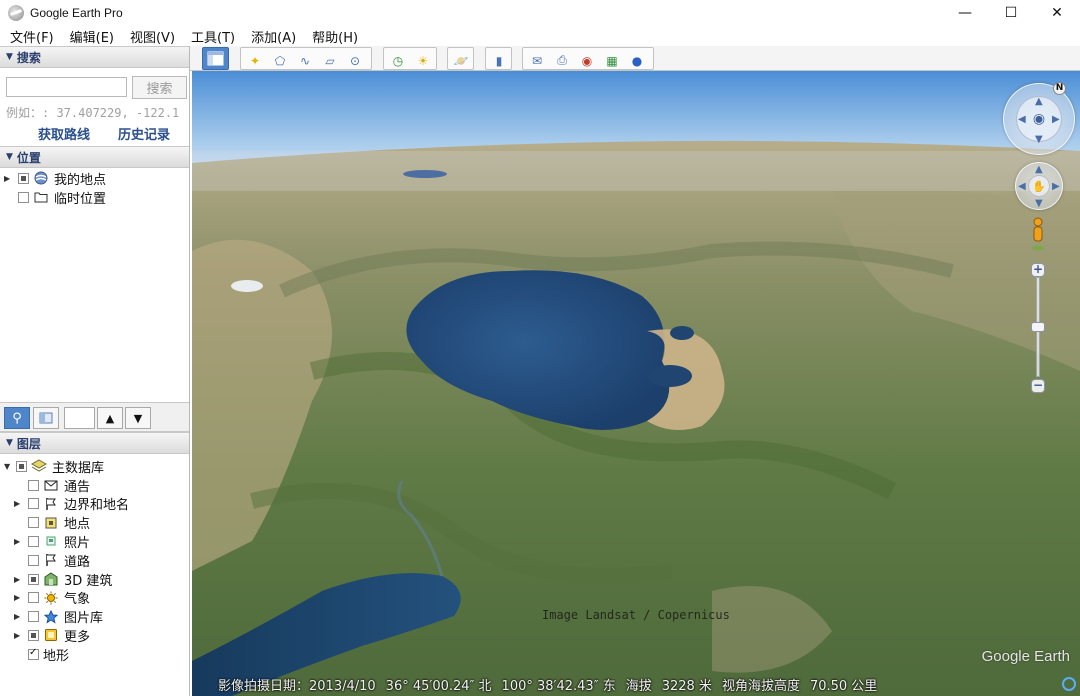  I want to click on menu-tools: 工具(T), so click(213, 36).